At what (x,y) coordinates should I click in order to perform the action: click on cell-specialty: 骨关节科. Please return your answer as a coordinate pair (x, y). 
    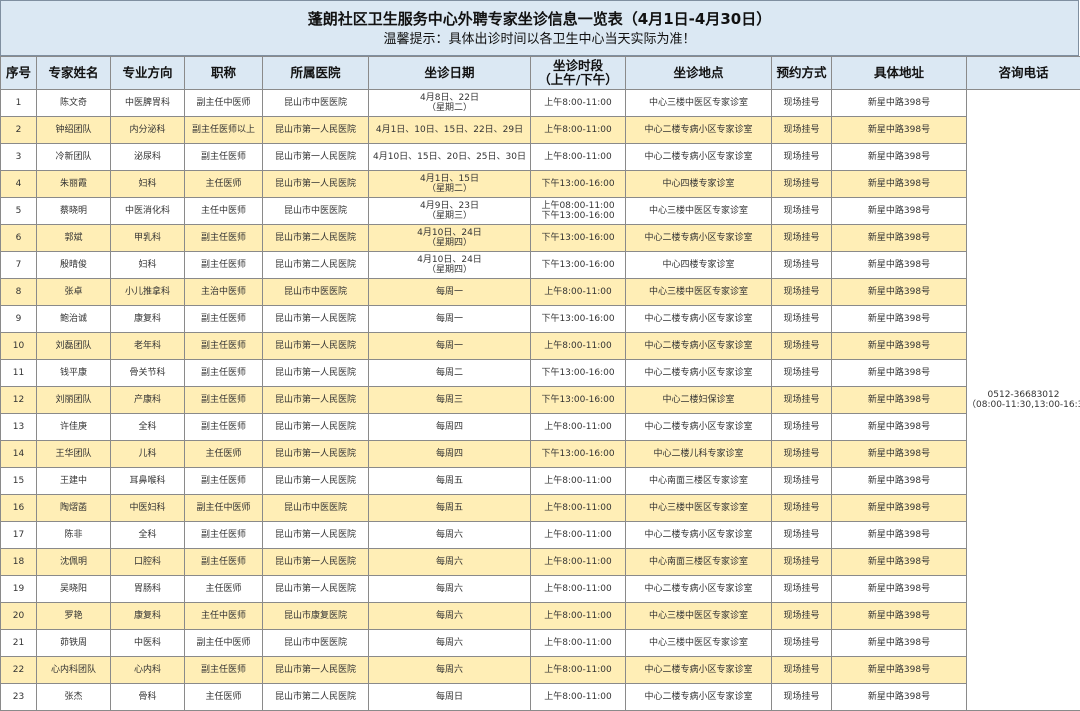
    Looking at the image, I should click on (148, 373).